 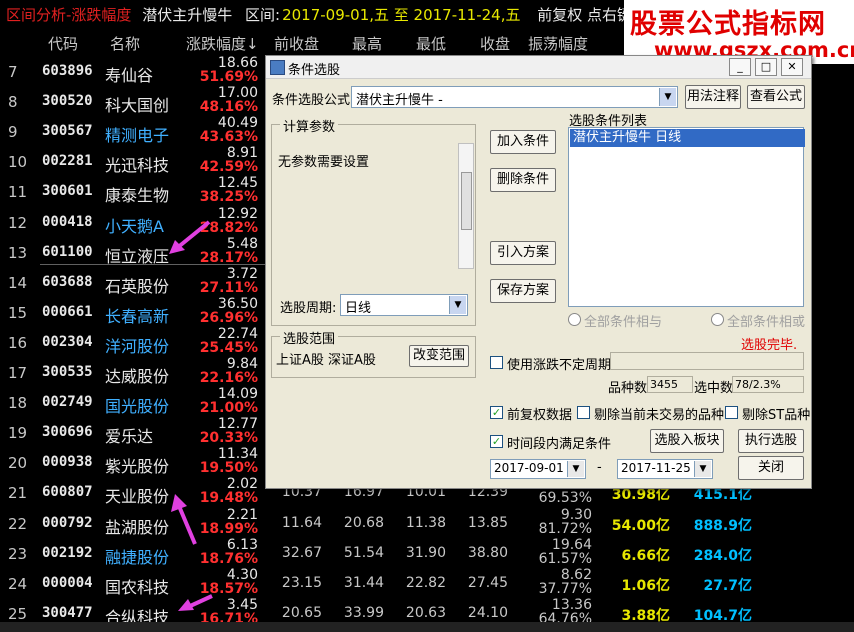 What do you see at coordinates (137, 467) in the screenshot?
I see `stock-name: 紫光股份` at bounding box center [137, 467].